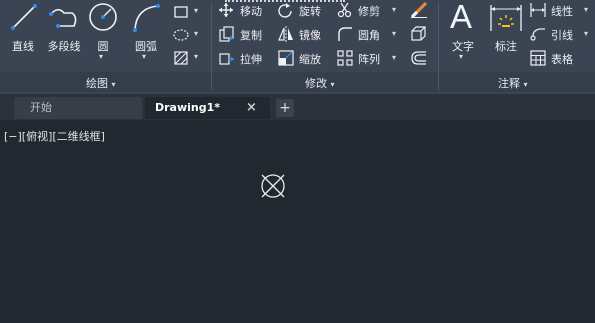 The width and height of the screenshot is (595, 323). I want to click on copy-label: 复制, so click(251, 35).